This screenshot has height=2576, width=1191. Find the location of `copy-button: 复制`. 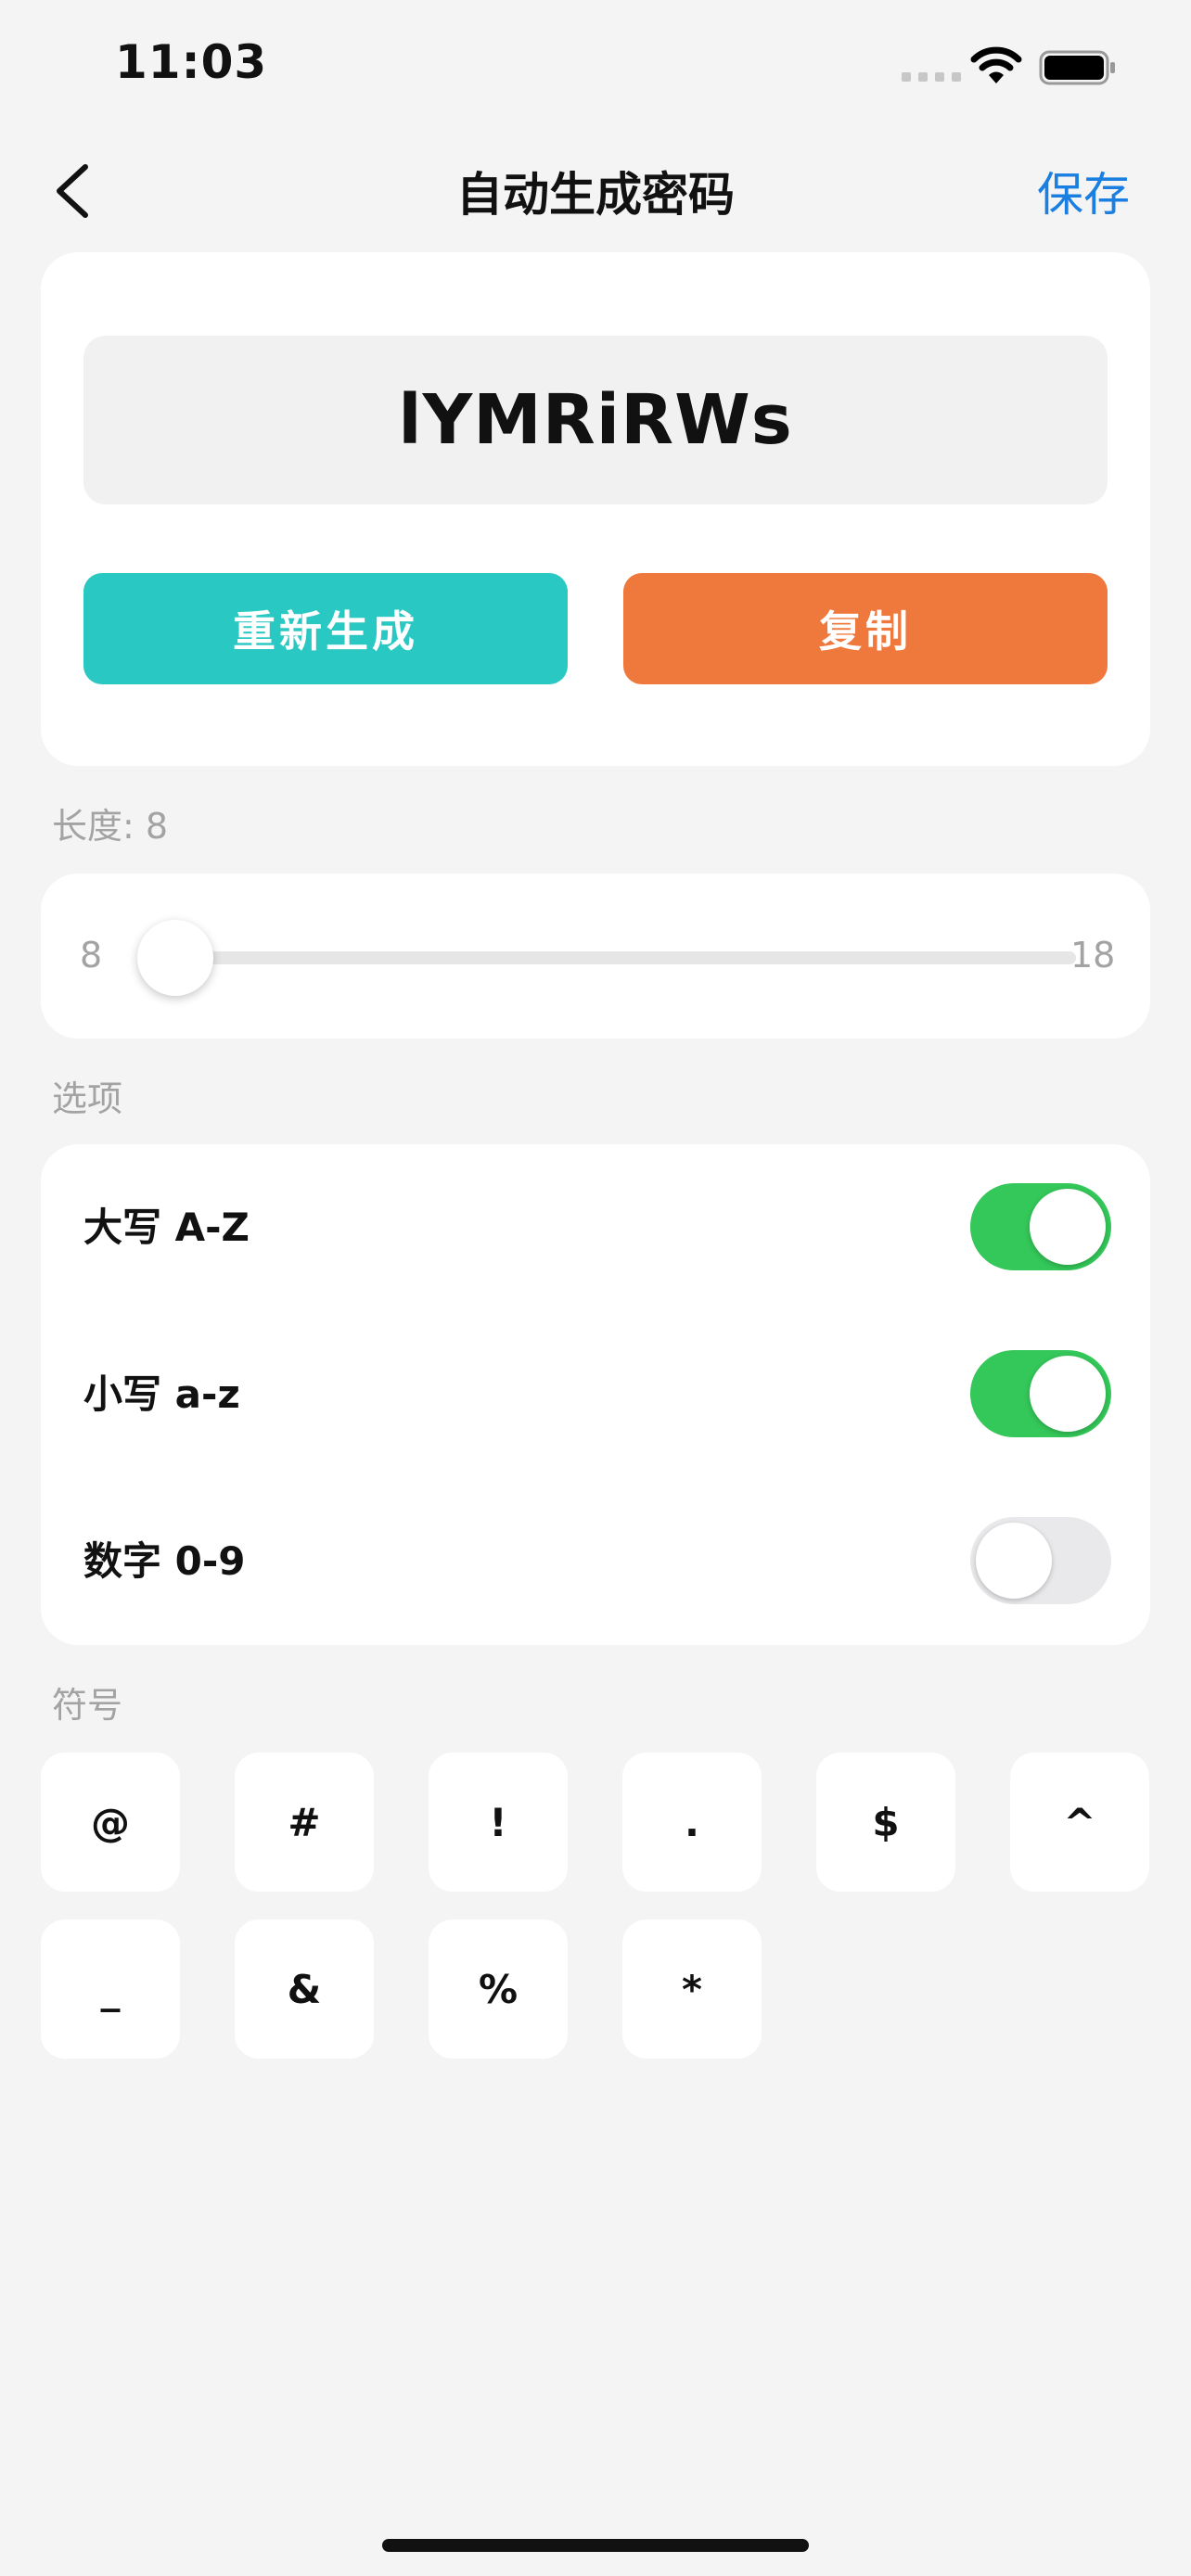

copy-button: 复制 is located at coordinates (866, 628).